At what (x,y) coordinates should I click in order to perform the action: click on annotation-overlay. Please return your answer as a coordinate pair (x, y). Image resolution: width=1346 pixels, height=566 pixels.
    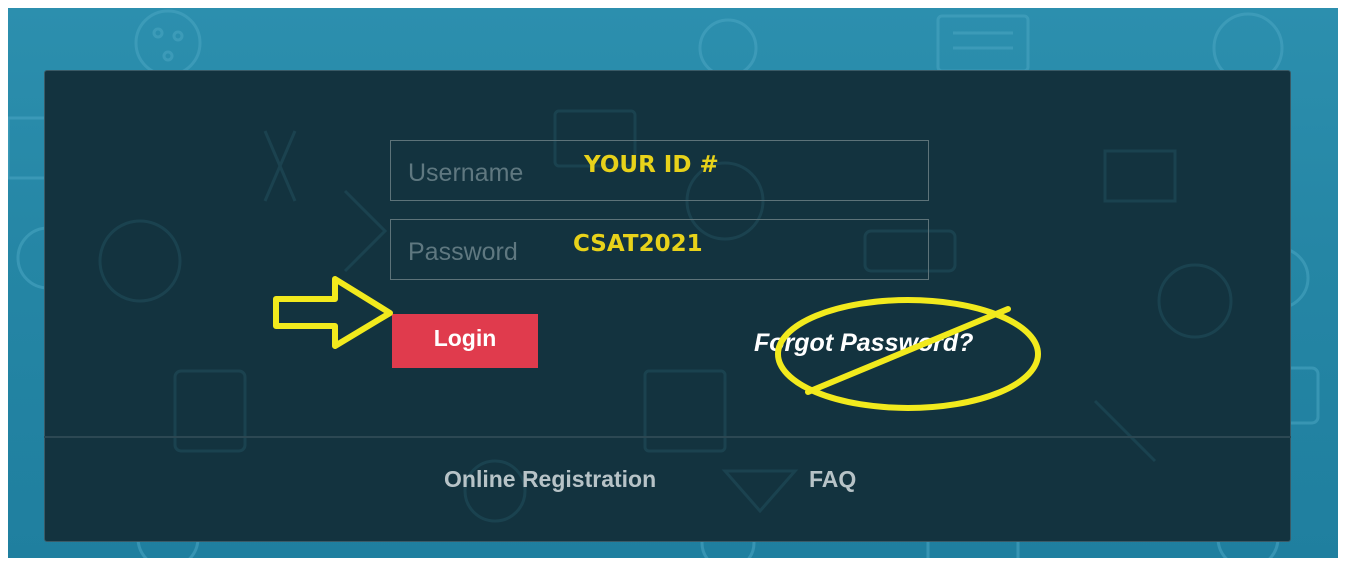
    Looking at the image, I should click on (657, 343).